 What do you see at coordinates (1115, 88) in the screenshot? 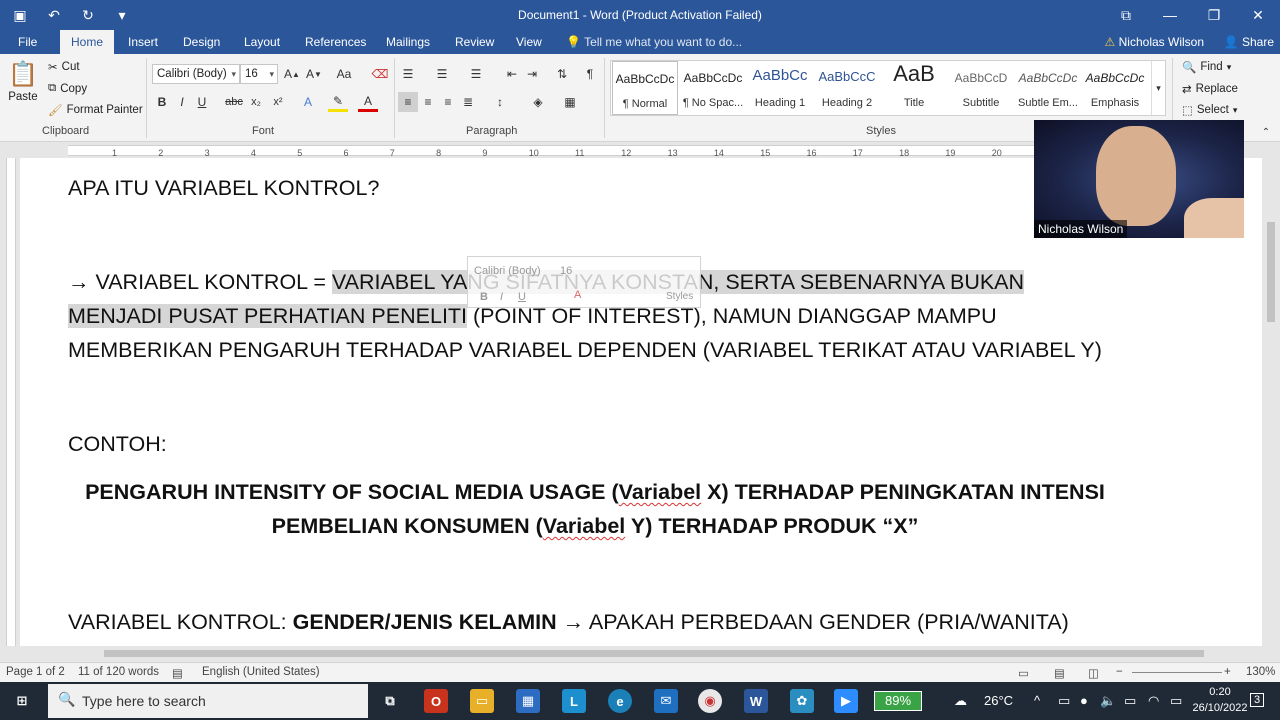
I see `style-emphasis: AaBbCcDc Emphasis` at bounding box center [1115, 88].